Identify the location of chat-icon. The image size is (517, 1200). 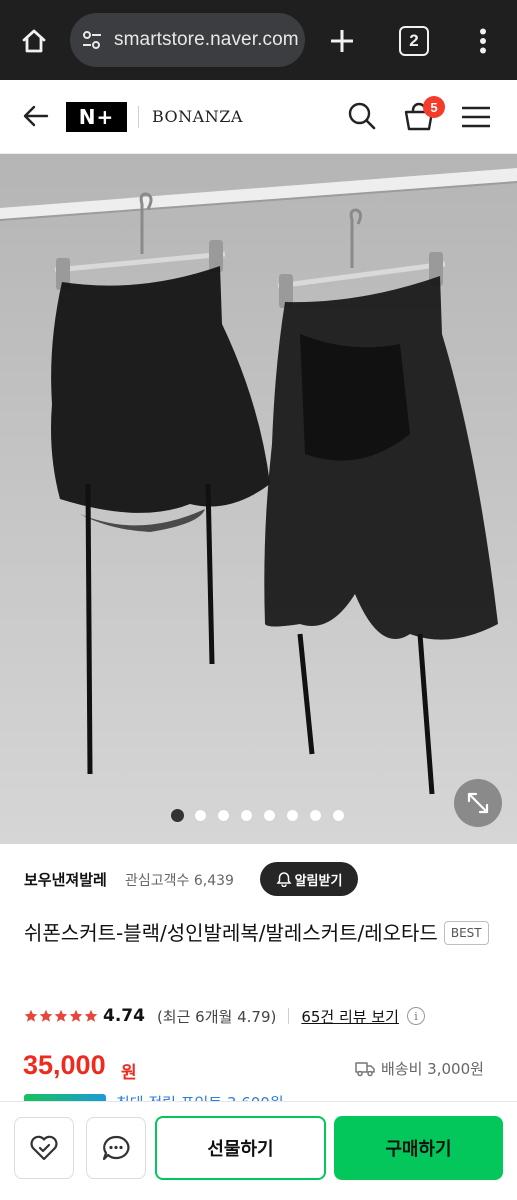
(116, 1148).